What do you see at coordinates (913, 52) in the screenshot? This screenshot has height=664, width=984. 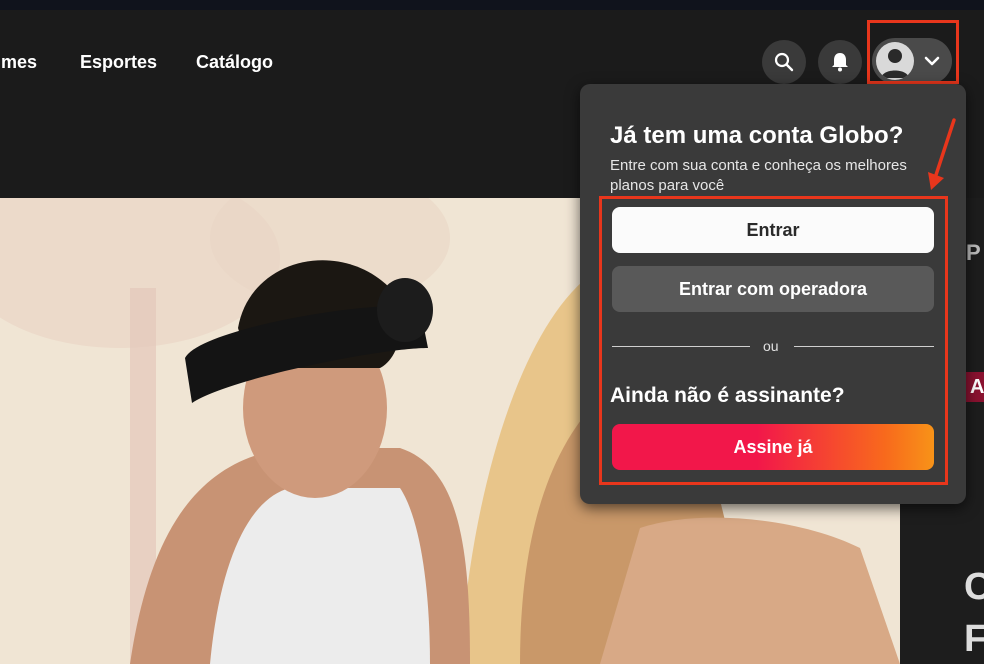 I see `profile-highlight-box` at bounding box center [913, 52].